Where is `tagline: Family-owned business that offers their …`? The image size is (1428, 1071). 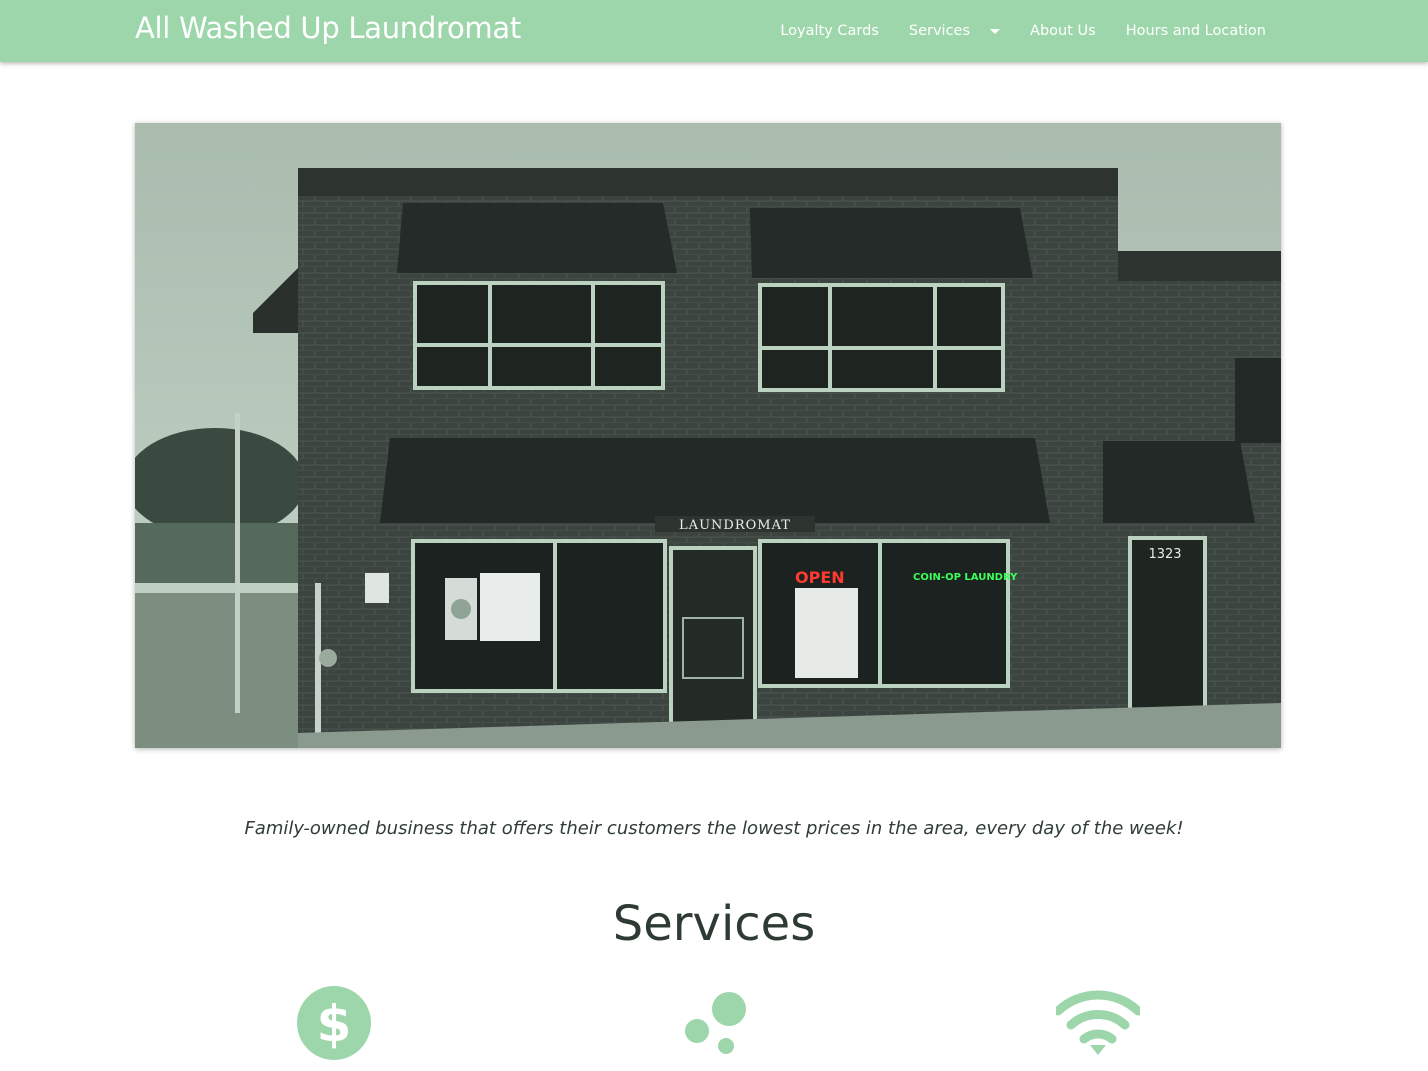 tagline: Family-owned business that offers their … is located at coordinates (714, 828).